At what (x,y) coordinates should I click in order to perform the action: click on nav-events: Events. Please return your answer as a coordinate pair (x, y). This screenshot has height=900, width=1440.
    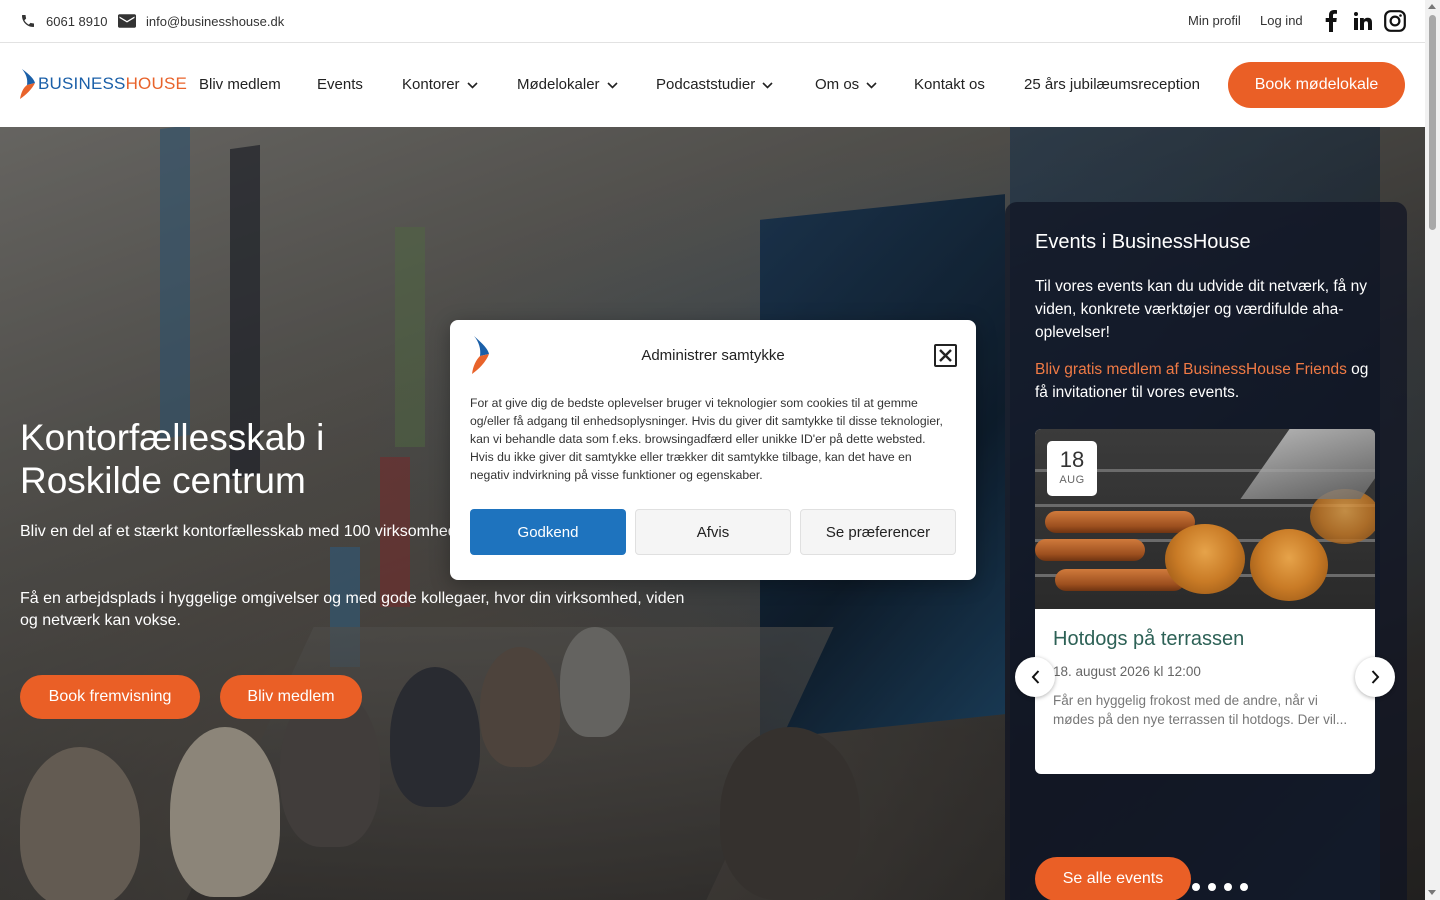
    Looking at the image, I should click on (340, 85).